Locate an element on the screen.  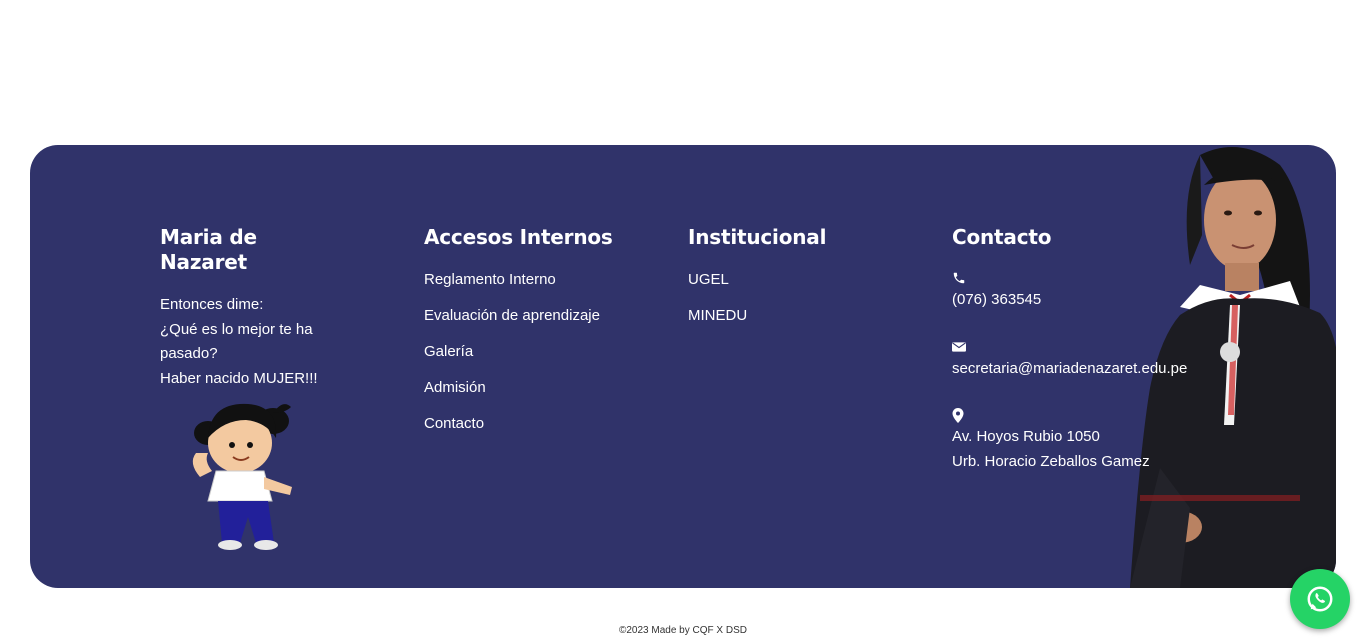
contact-address-line2: Urb. Horacio Zeballos Gamez is located at coordinates (1051, 461).